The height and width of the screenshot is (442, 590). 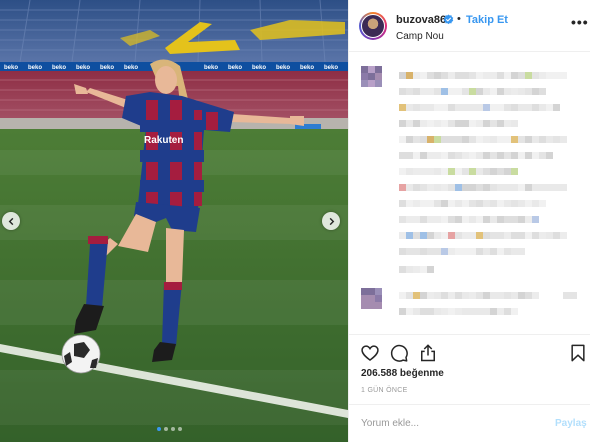 I want to click on previous-slide-button, so click(x=11, y=221).